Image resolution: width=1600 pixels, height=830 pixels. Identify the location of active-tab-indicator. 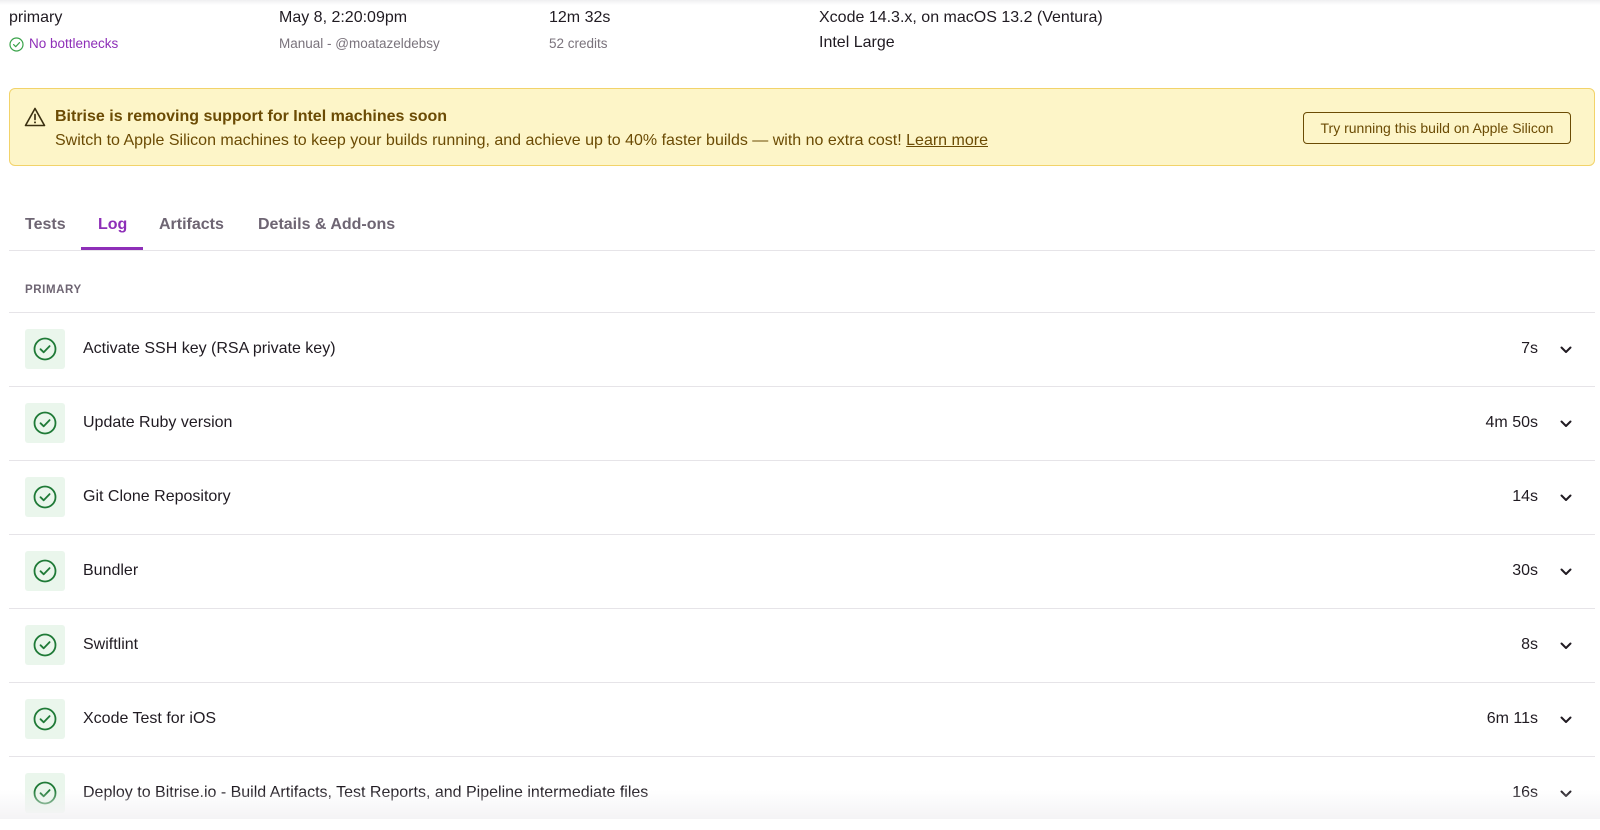
(112, 248).